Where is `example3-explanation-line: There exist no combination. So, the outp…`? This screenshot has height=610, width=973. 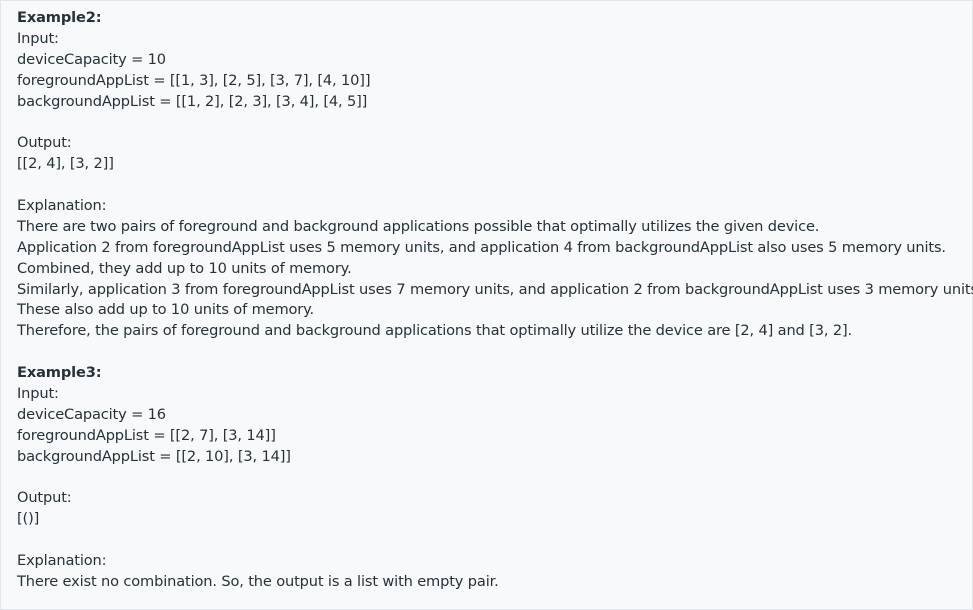 example3-explanation-line: There exist no combination. So, the outp… is located at coordinates (258, 582).